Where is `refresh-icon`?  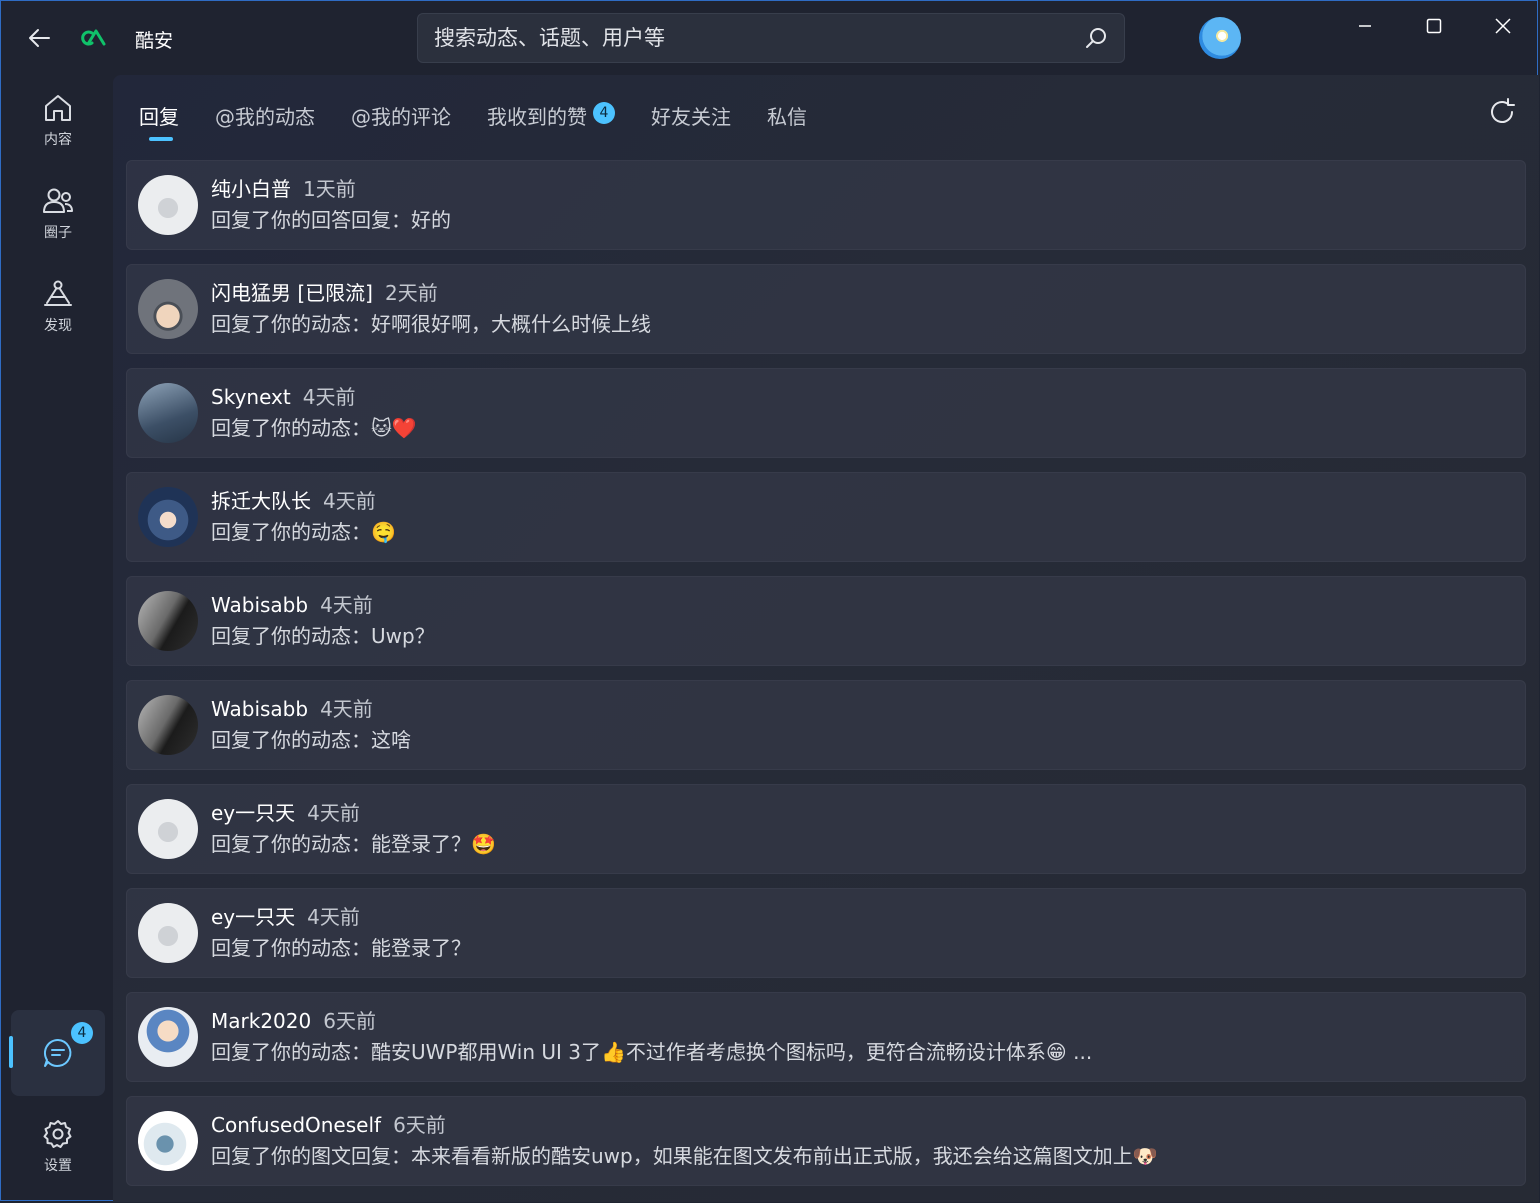
refresh-icon is located at coordinates (1502, 112).